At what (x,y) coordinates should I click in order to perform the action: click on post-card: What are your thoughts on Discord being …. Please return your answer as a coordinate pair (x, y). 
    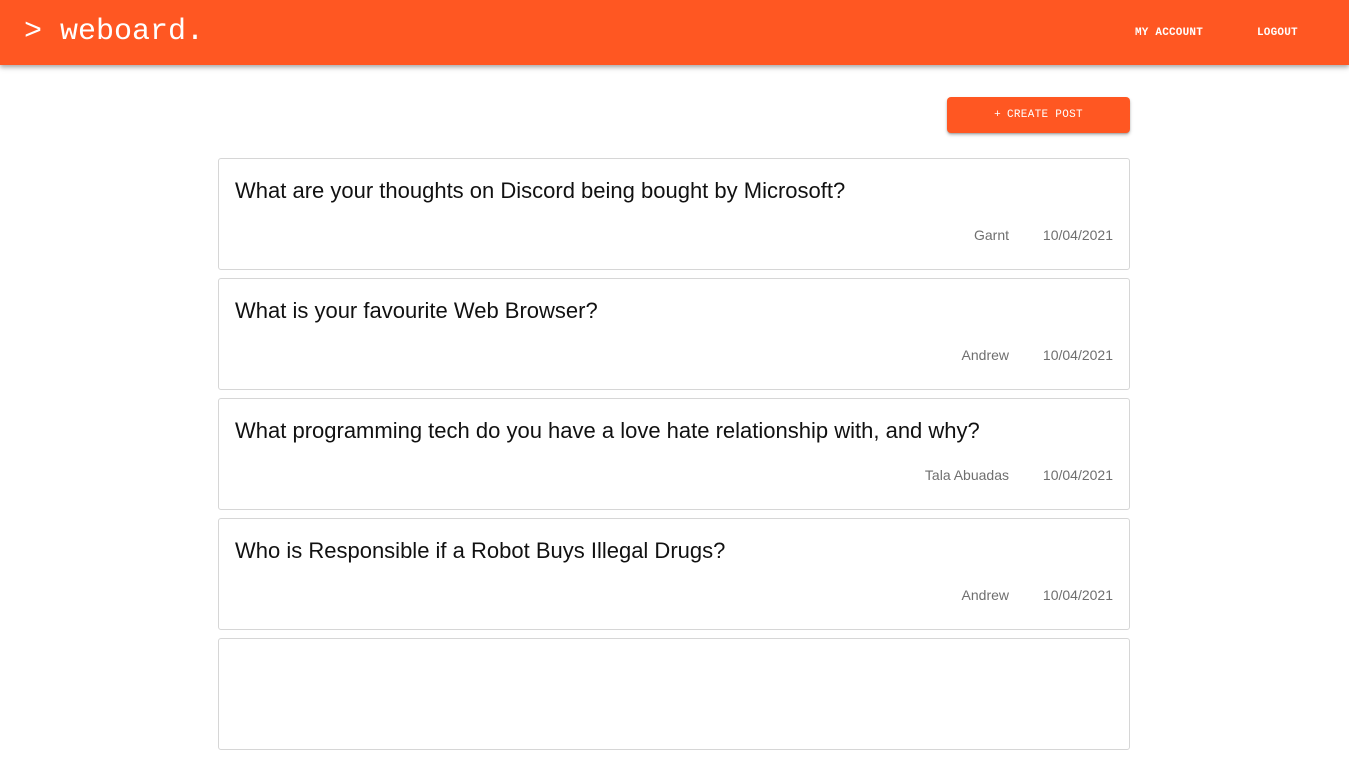
    Looking at the image, I should click on (674, 214).